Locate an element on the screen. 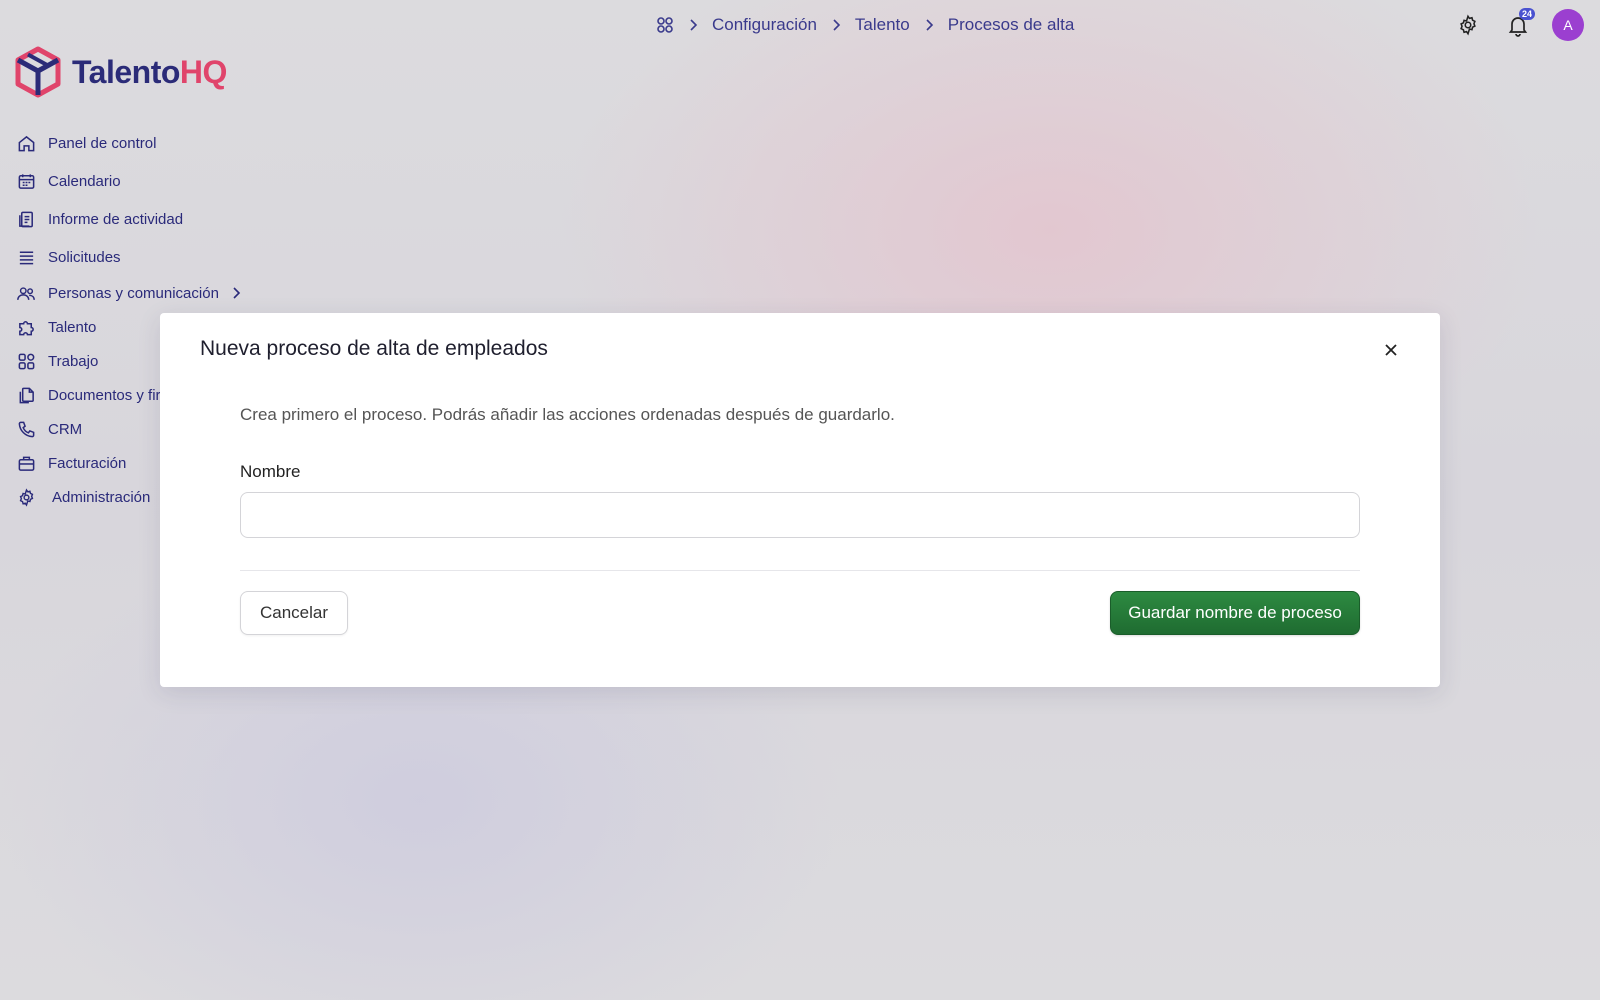 The height and width of the screenshot is (1000, 1600). sidebar-item-label: CRM is located at coordinates (65, 429).